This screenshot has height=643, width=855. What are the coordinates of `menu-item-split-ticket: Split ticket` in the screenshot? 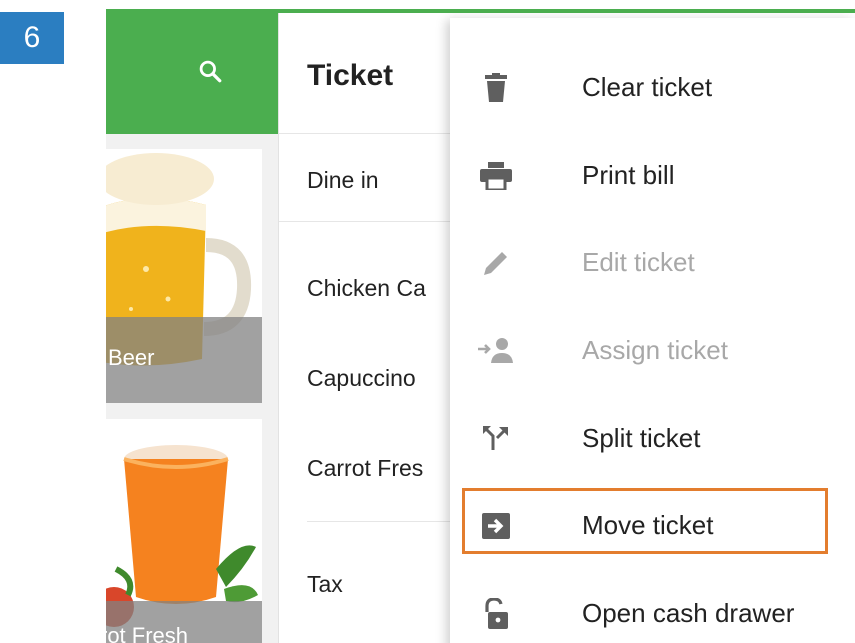 It's located at (652, 439).